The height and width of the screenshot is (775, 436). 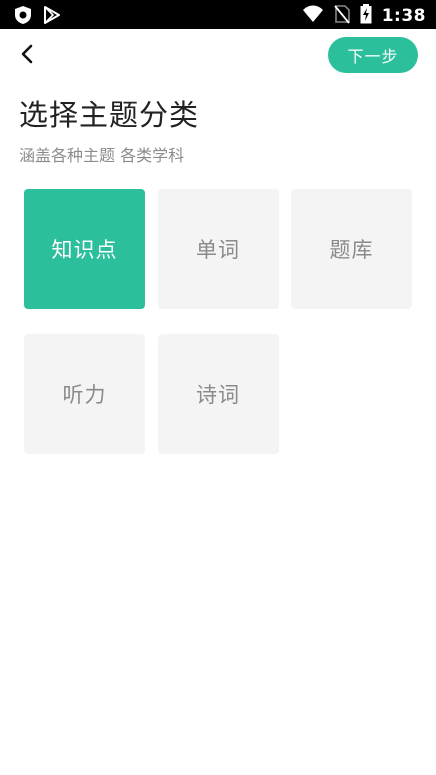 I want to click on top-bar: 下一步, so click(x=218, y=57).